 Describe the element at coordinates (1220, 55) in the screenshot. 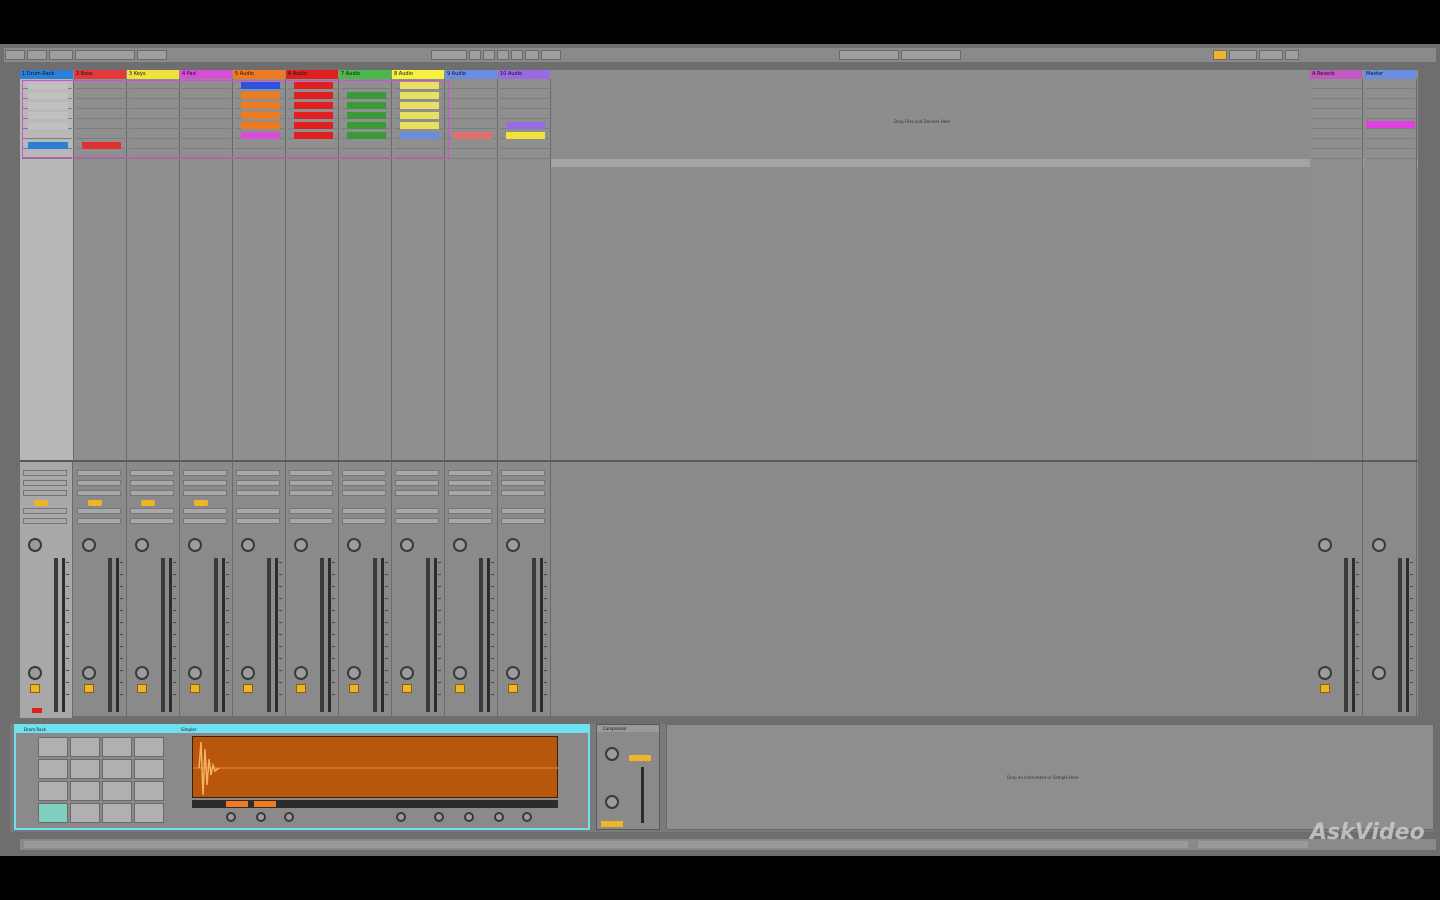

I see `key-map-button` at that location.